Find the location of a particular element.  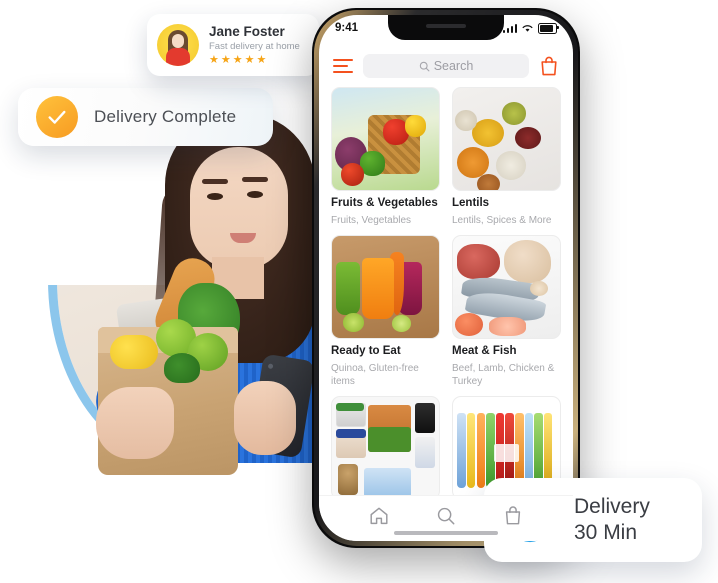

category-subtitle: Beef, Lamb, Chicken & Turkey is located at coordinates (503, 374).